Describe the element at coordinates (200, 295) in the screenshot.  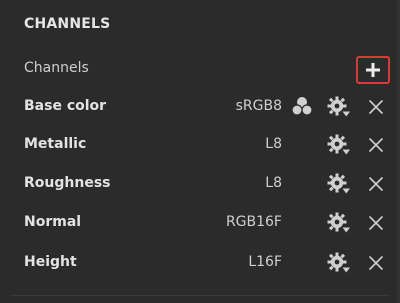
I see `bottom-divider` at that location.